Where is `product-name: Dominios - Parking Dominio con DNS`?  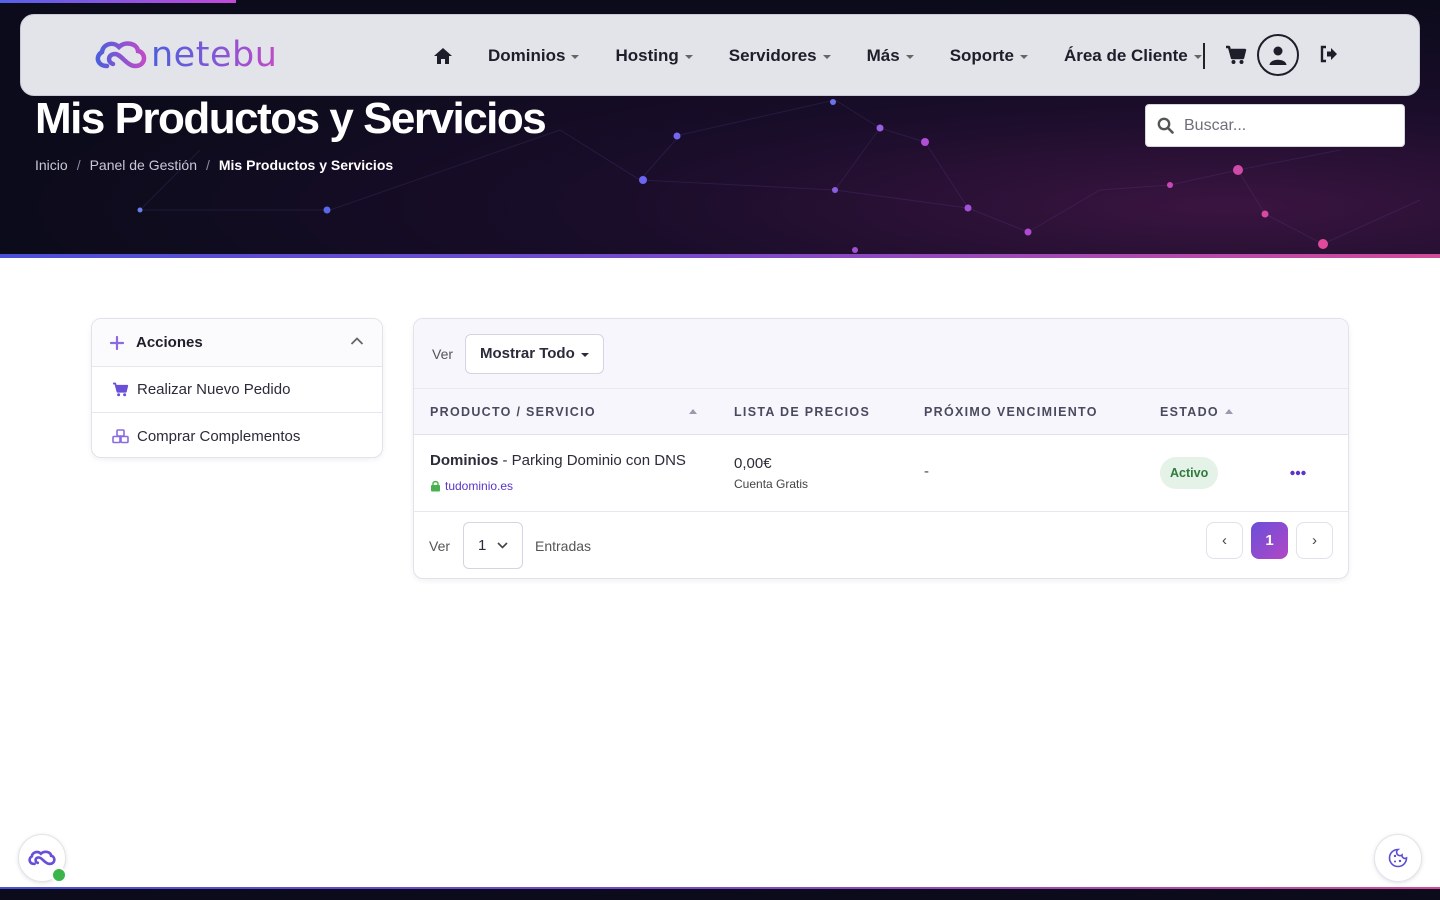 product-name: Dominios - Parking Dominio con DNS is located at coordinates (558, 460).